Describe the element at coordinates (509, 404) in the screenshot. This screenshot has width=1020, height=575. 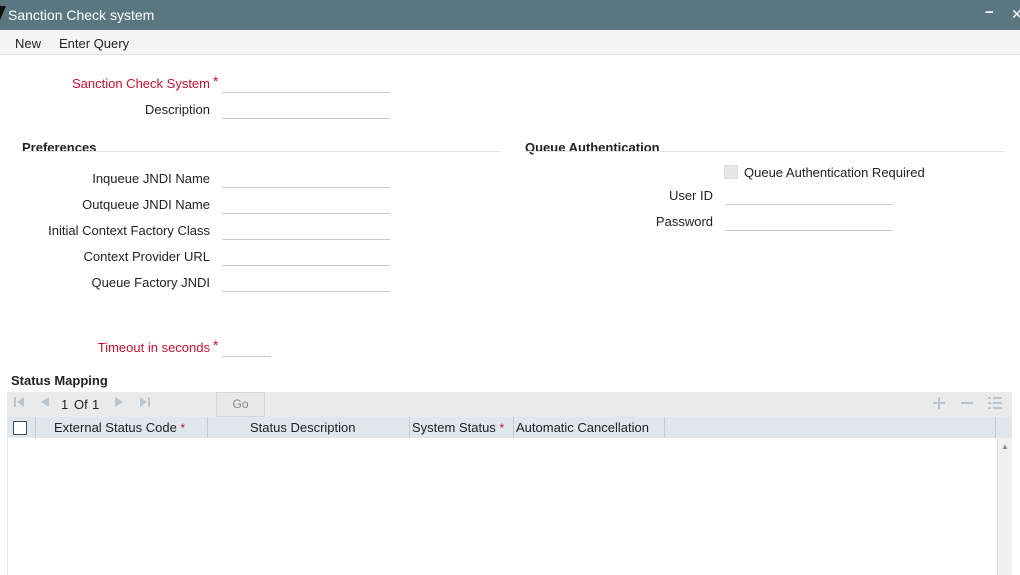
I see `status-mapping-toolbar: 1 Of 1 Go` at that location.